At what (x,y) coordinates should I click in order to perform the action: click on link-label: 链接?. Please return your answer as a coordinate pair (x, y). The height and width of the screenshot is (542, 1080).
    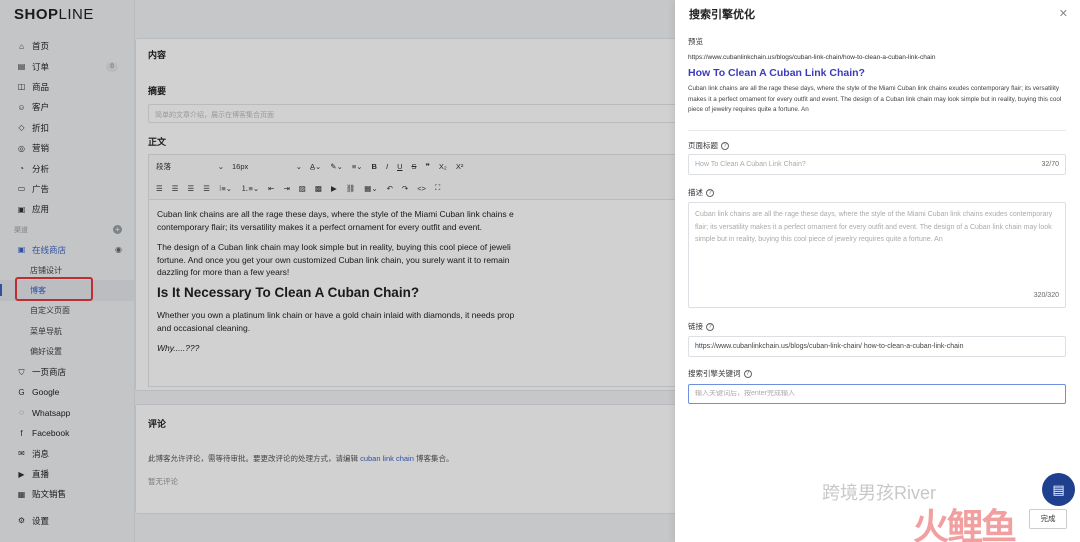
    Looking at the image, I should click on (701, 326).